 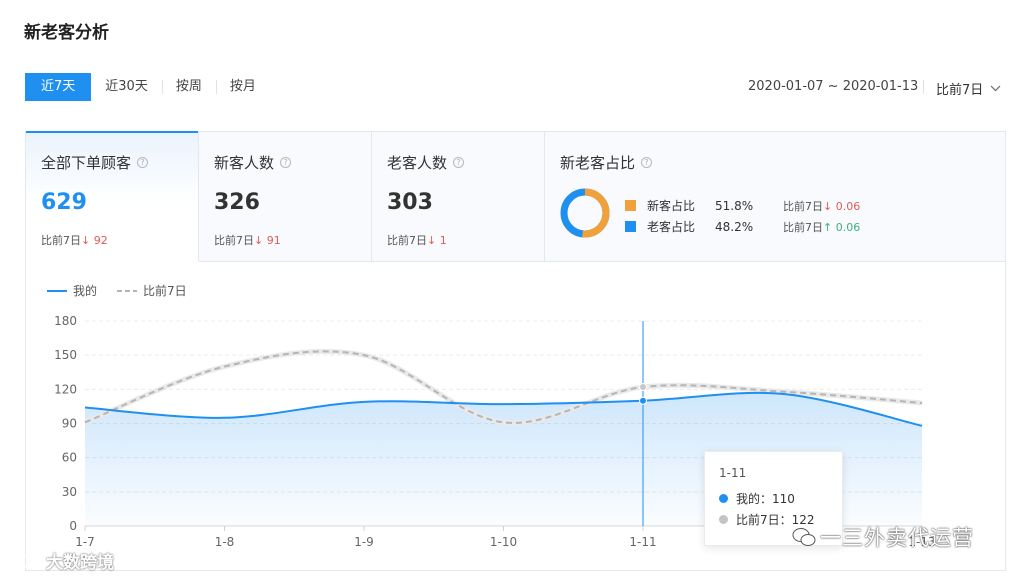 What do you see at coordinates (995, 88) in the screenshot?
I see `chevron-down-icon` at bounding box center [995, 88].